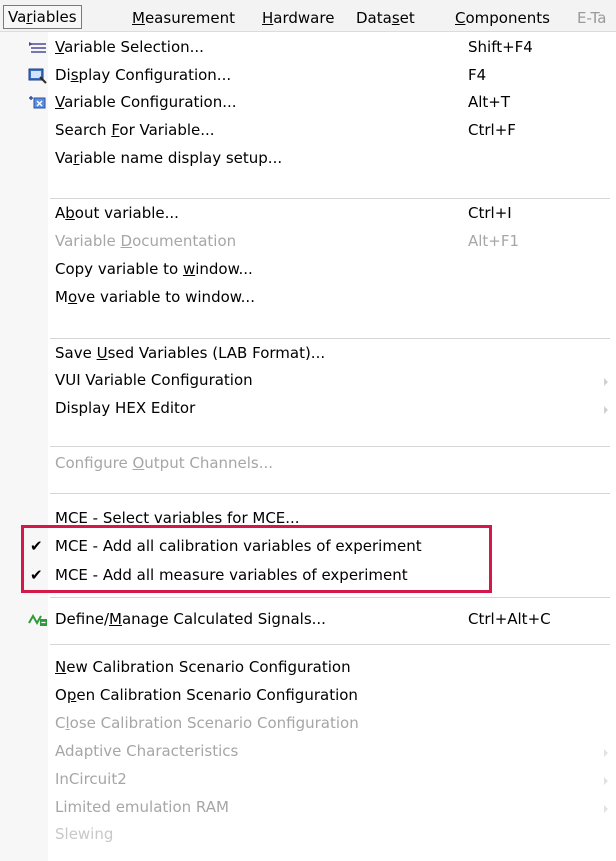  Describe the element at coordinates (203, 667) in the screenshot. I see `menu-item-label: New Calibration Scenario Configuration` at that location.